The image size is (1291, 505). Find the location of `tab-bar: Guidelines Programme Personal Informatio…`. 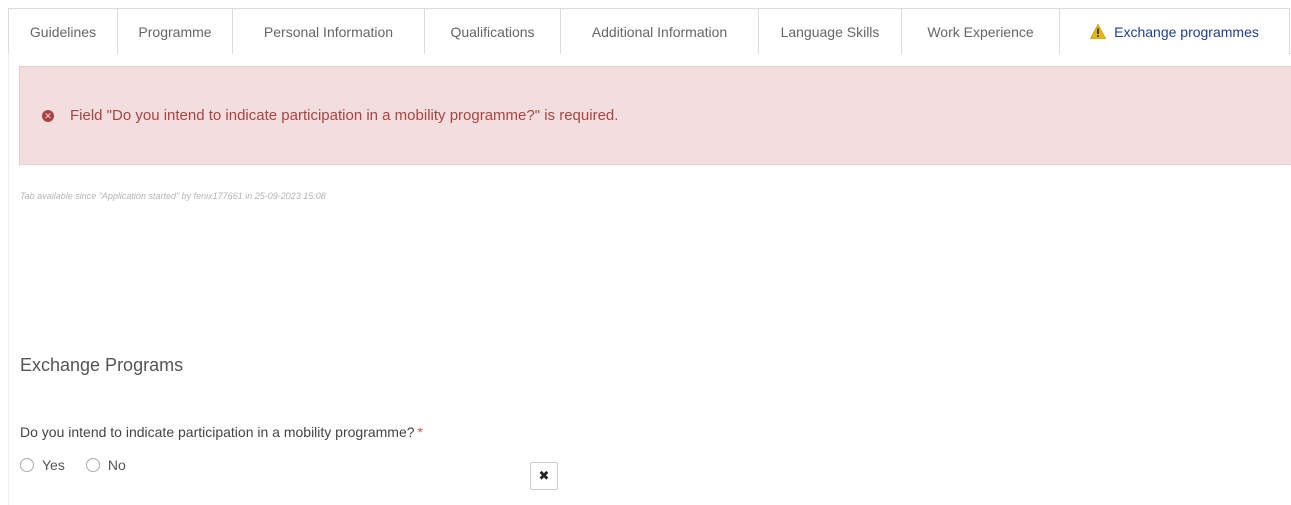

tab-bar: Guidelines Programme Personal Informatio… is located at coordinates (649, 31).